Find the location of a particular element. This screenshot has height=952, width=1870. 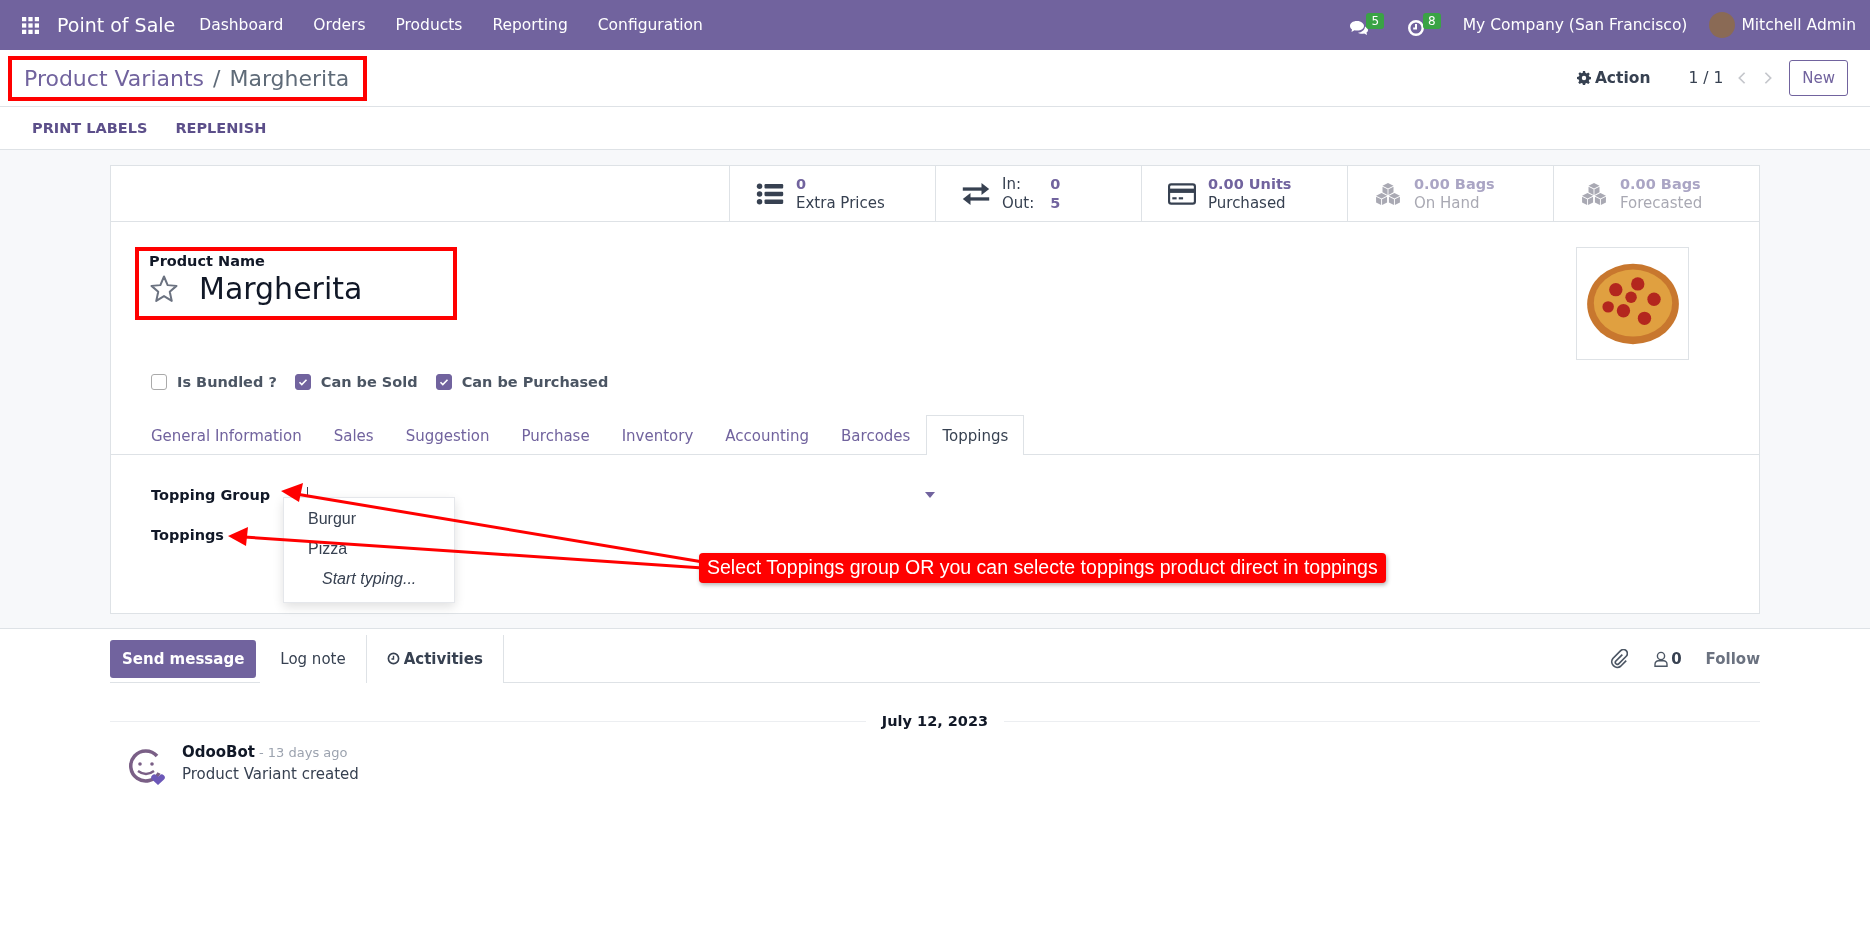

menu-item: Reporting is located at coordinates (530, 25).